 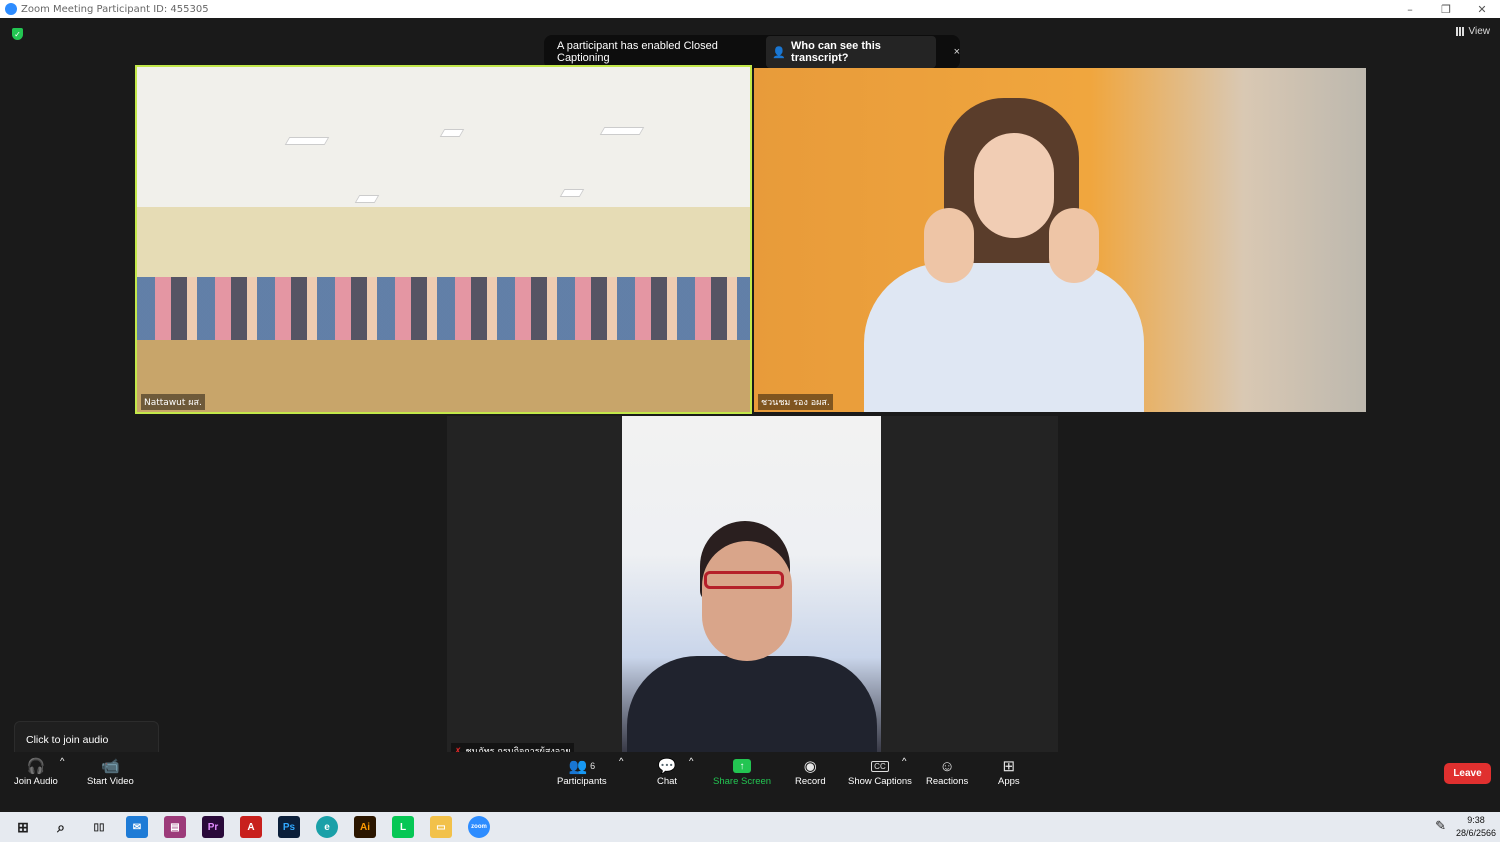 I want to click on illustrator-icon: Ai, so click(x=365, y=827).